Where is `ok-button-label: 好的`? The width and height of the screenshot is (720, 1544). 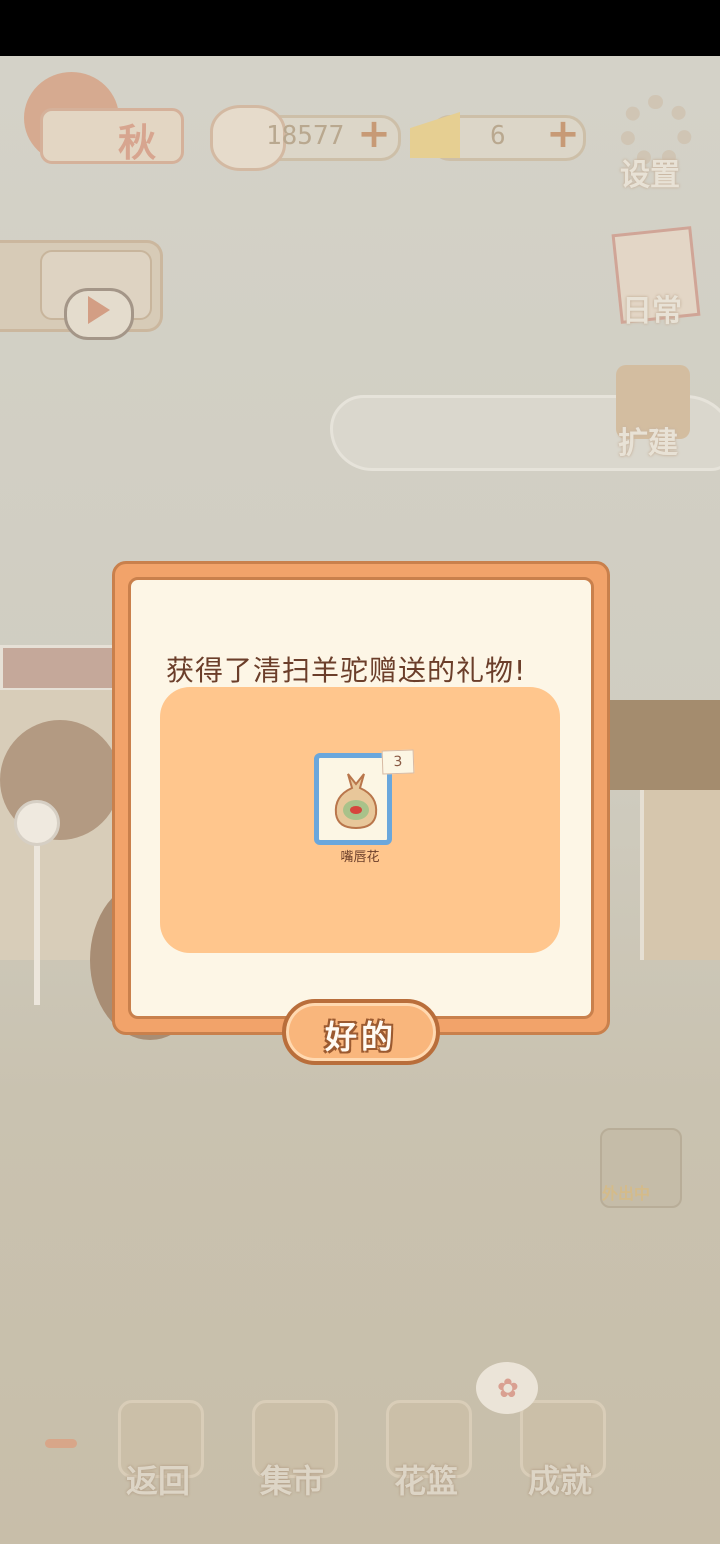 ok-button-label: 好的 is located at coordinates (361, 1035).